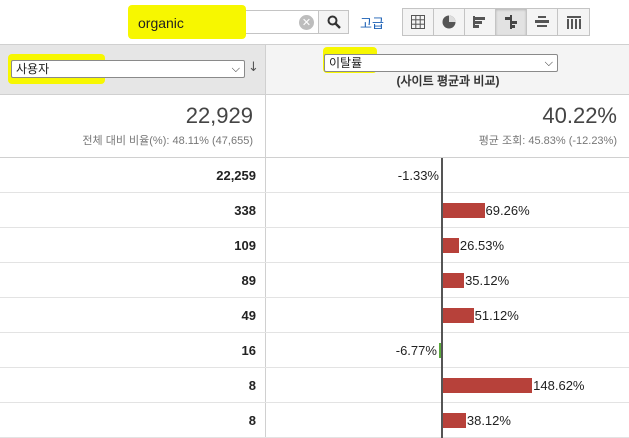  I want to click on users-cell: 22,259, so click(132, 175).